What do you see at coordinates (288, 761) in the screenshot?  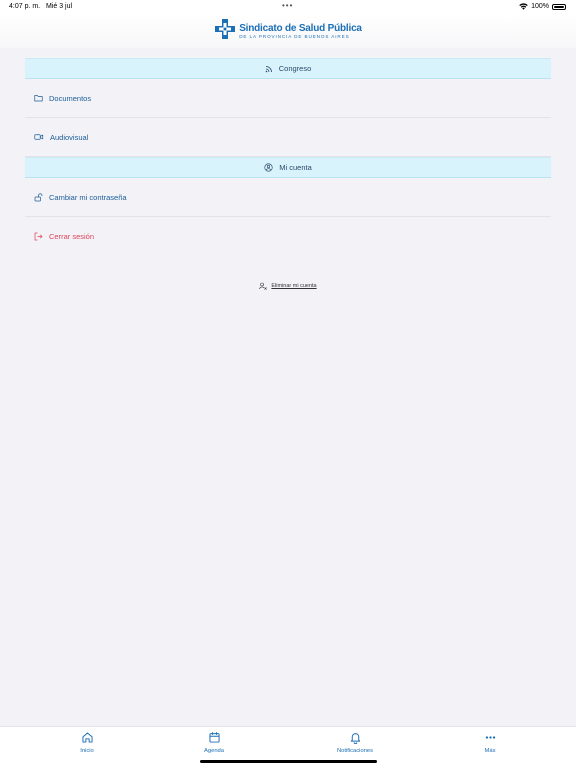 I see `home-indicator` at bounding box center [288, 761].